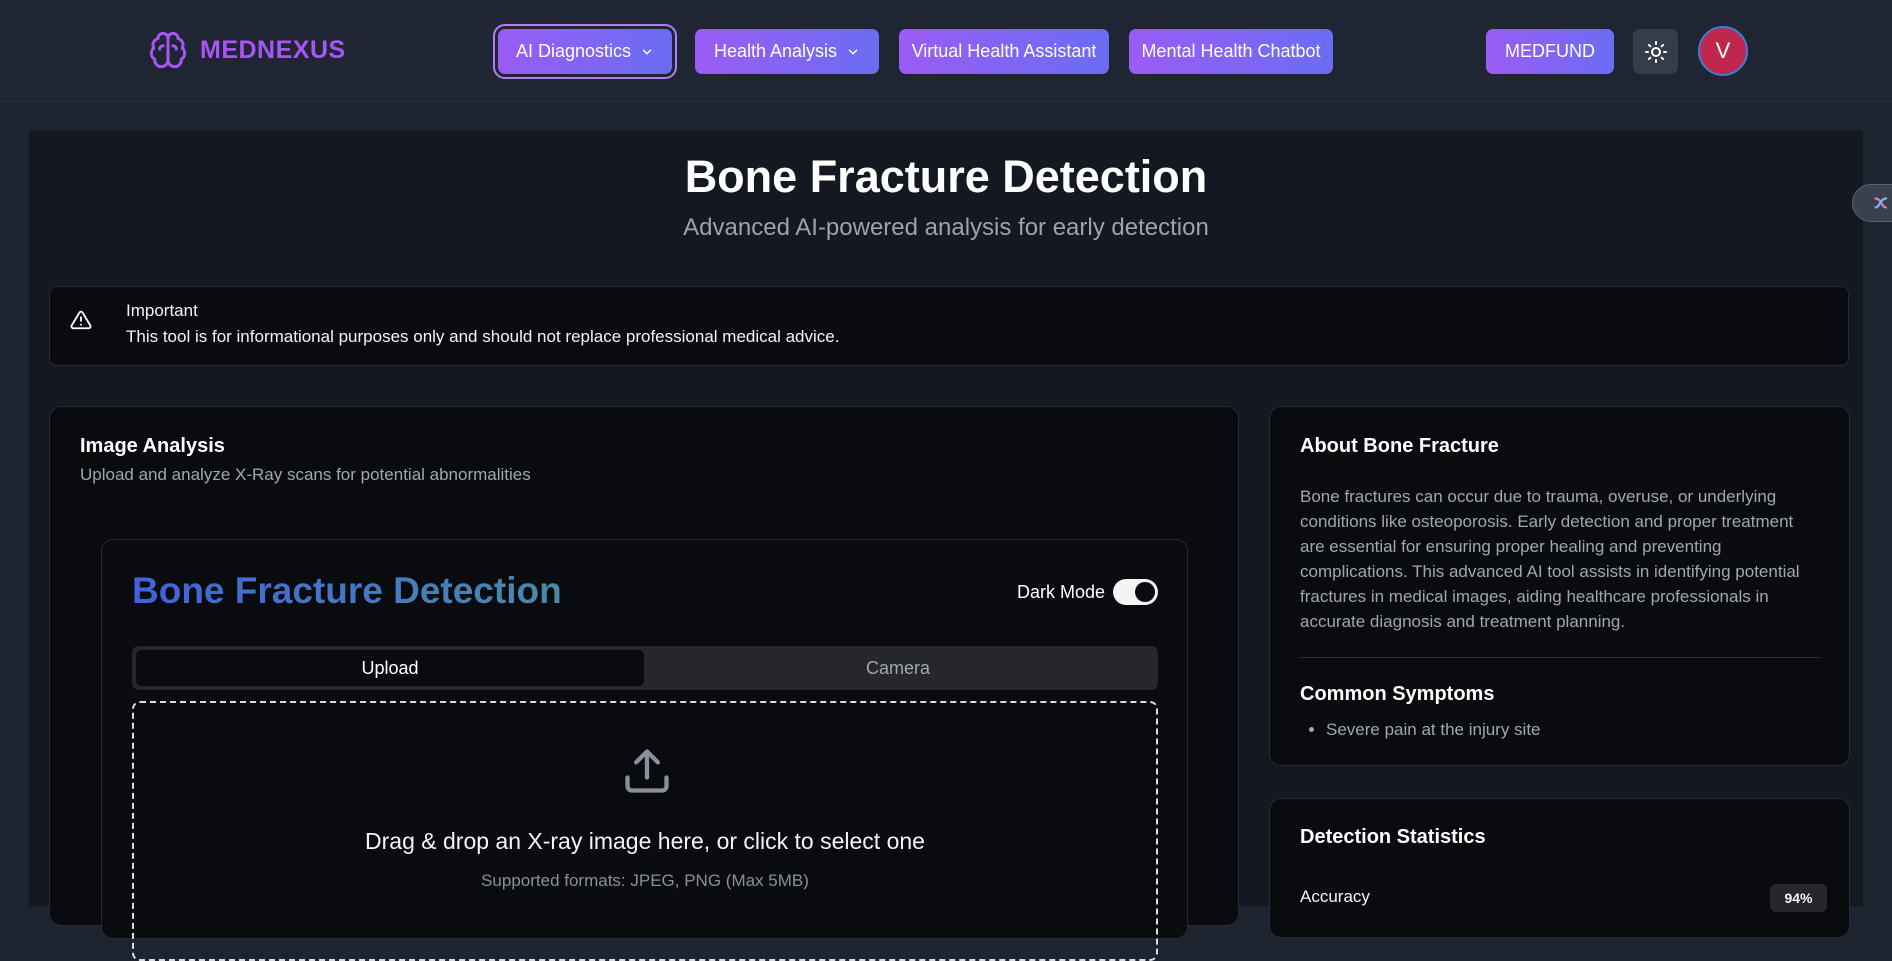 The width and height of the screenshot is (1892, 961). Describe the element at coordinates (645, 880) in the screenshot. I see `dropzone-subtext: Supported formats: JPEG, PNG (Max 5MB)` at that location.